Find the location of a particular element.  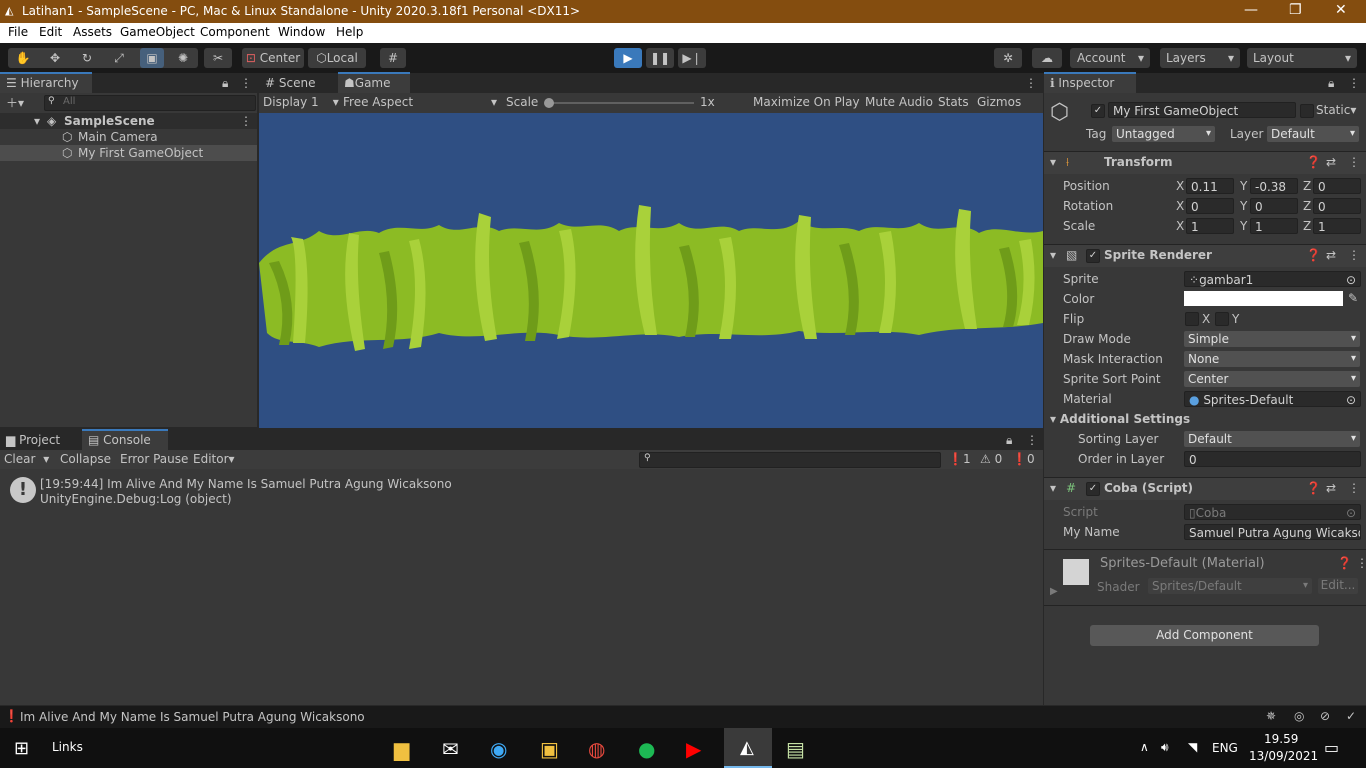

sprite-renderer-enabled-checkbox: ✓ is located at coordinates (1093, 256).